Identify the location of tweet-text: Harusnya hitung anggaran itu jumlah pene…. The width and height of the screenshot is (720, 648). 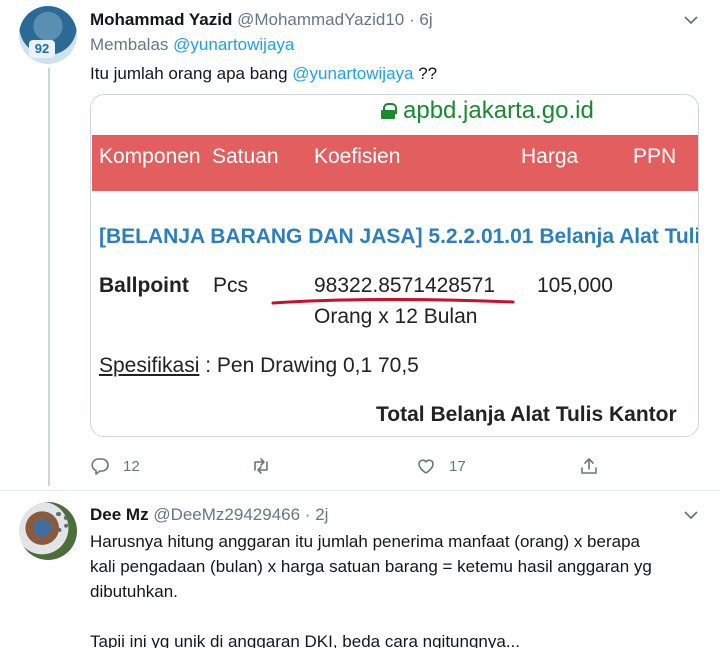
(371, 588).